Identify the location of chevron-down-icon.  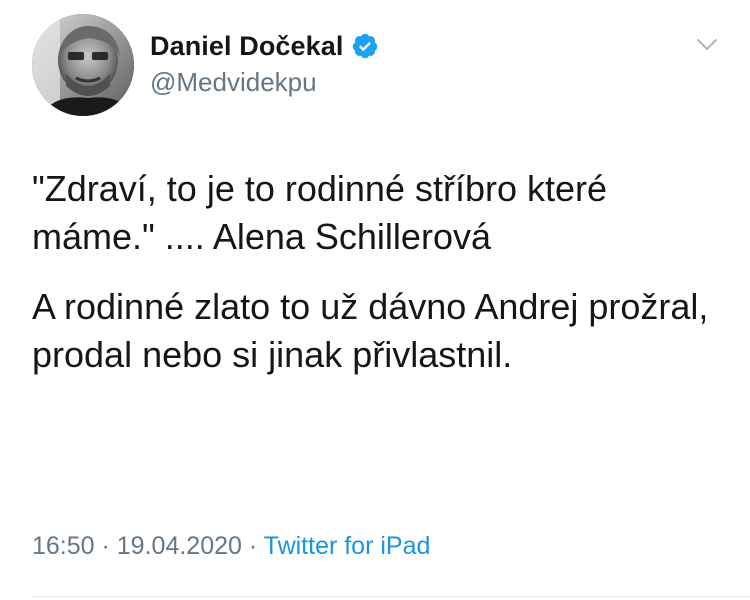
(707, 44).